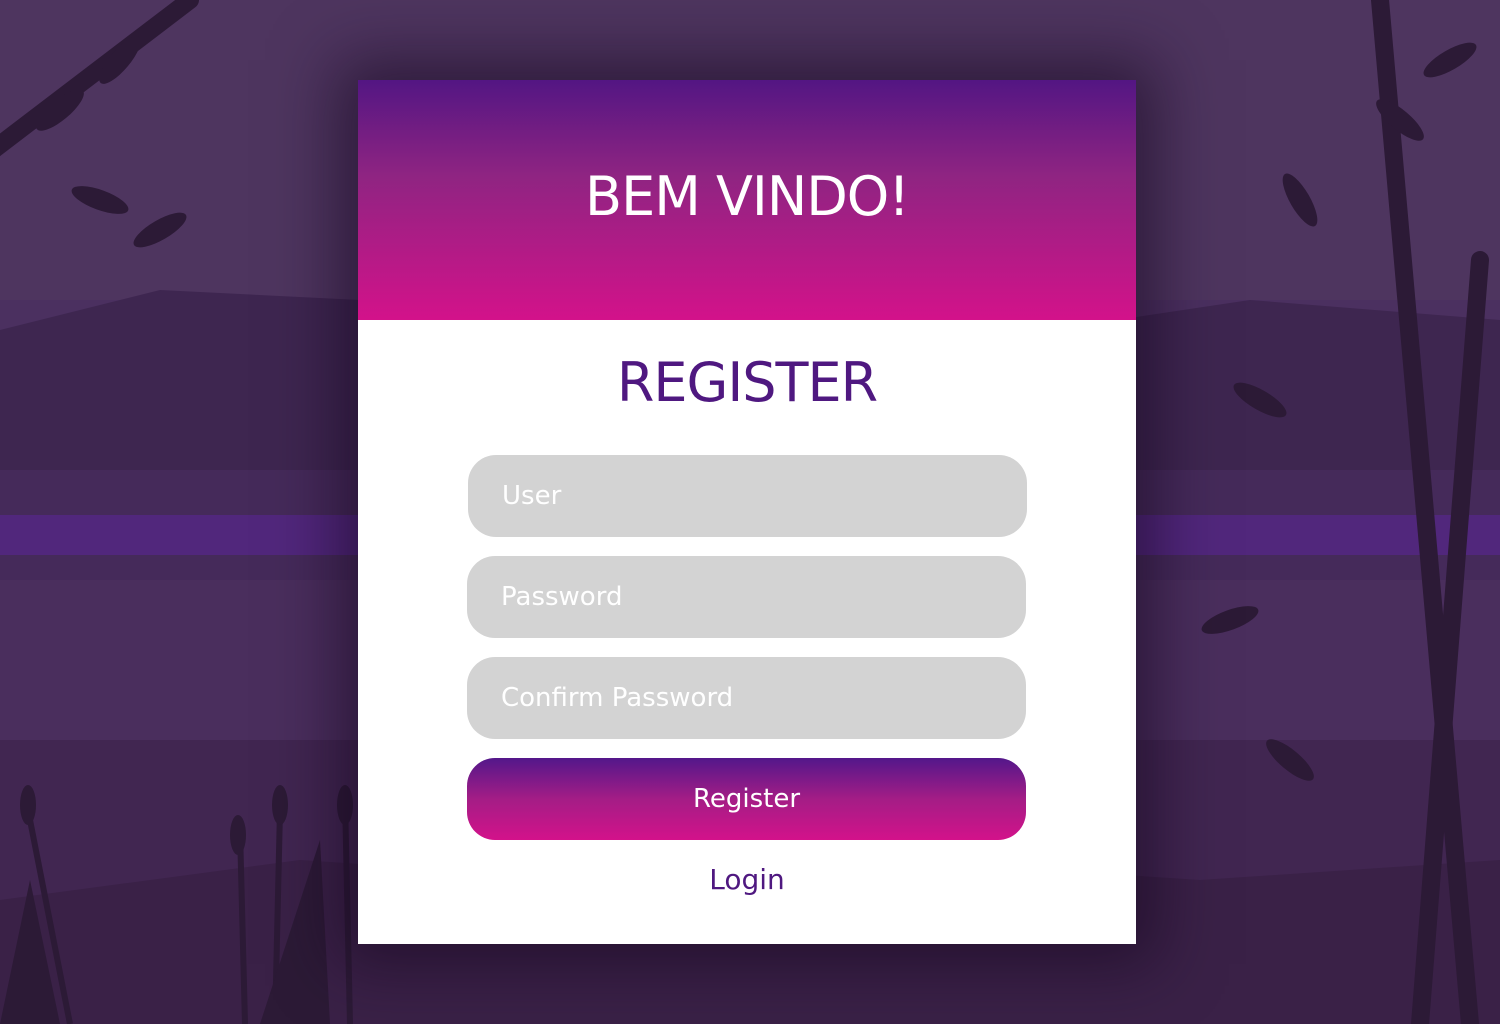  What do you see at coordinates (747, 196) in the screenshot?
I see `welcome-heading: BEM VINDO!` at bounding box center [747, 196].